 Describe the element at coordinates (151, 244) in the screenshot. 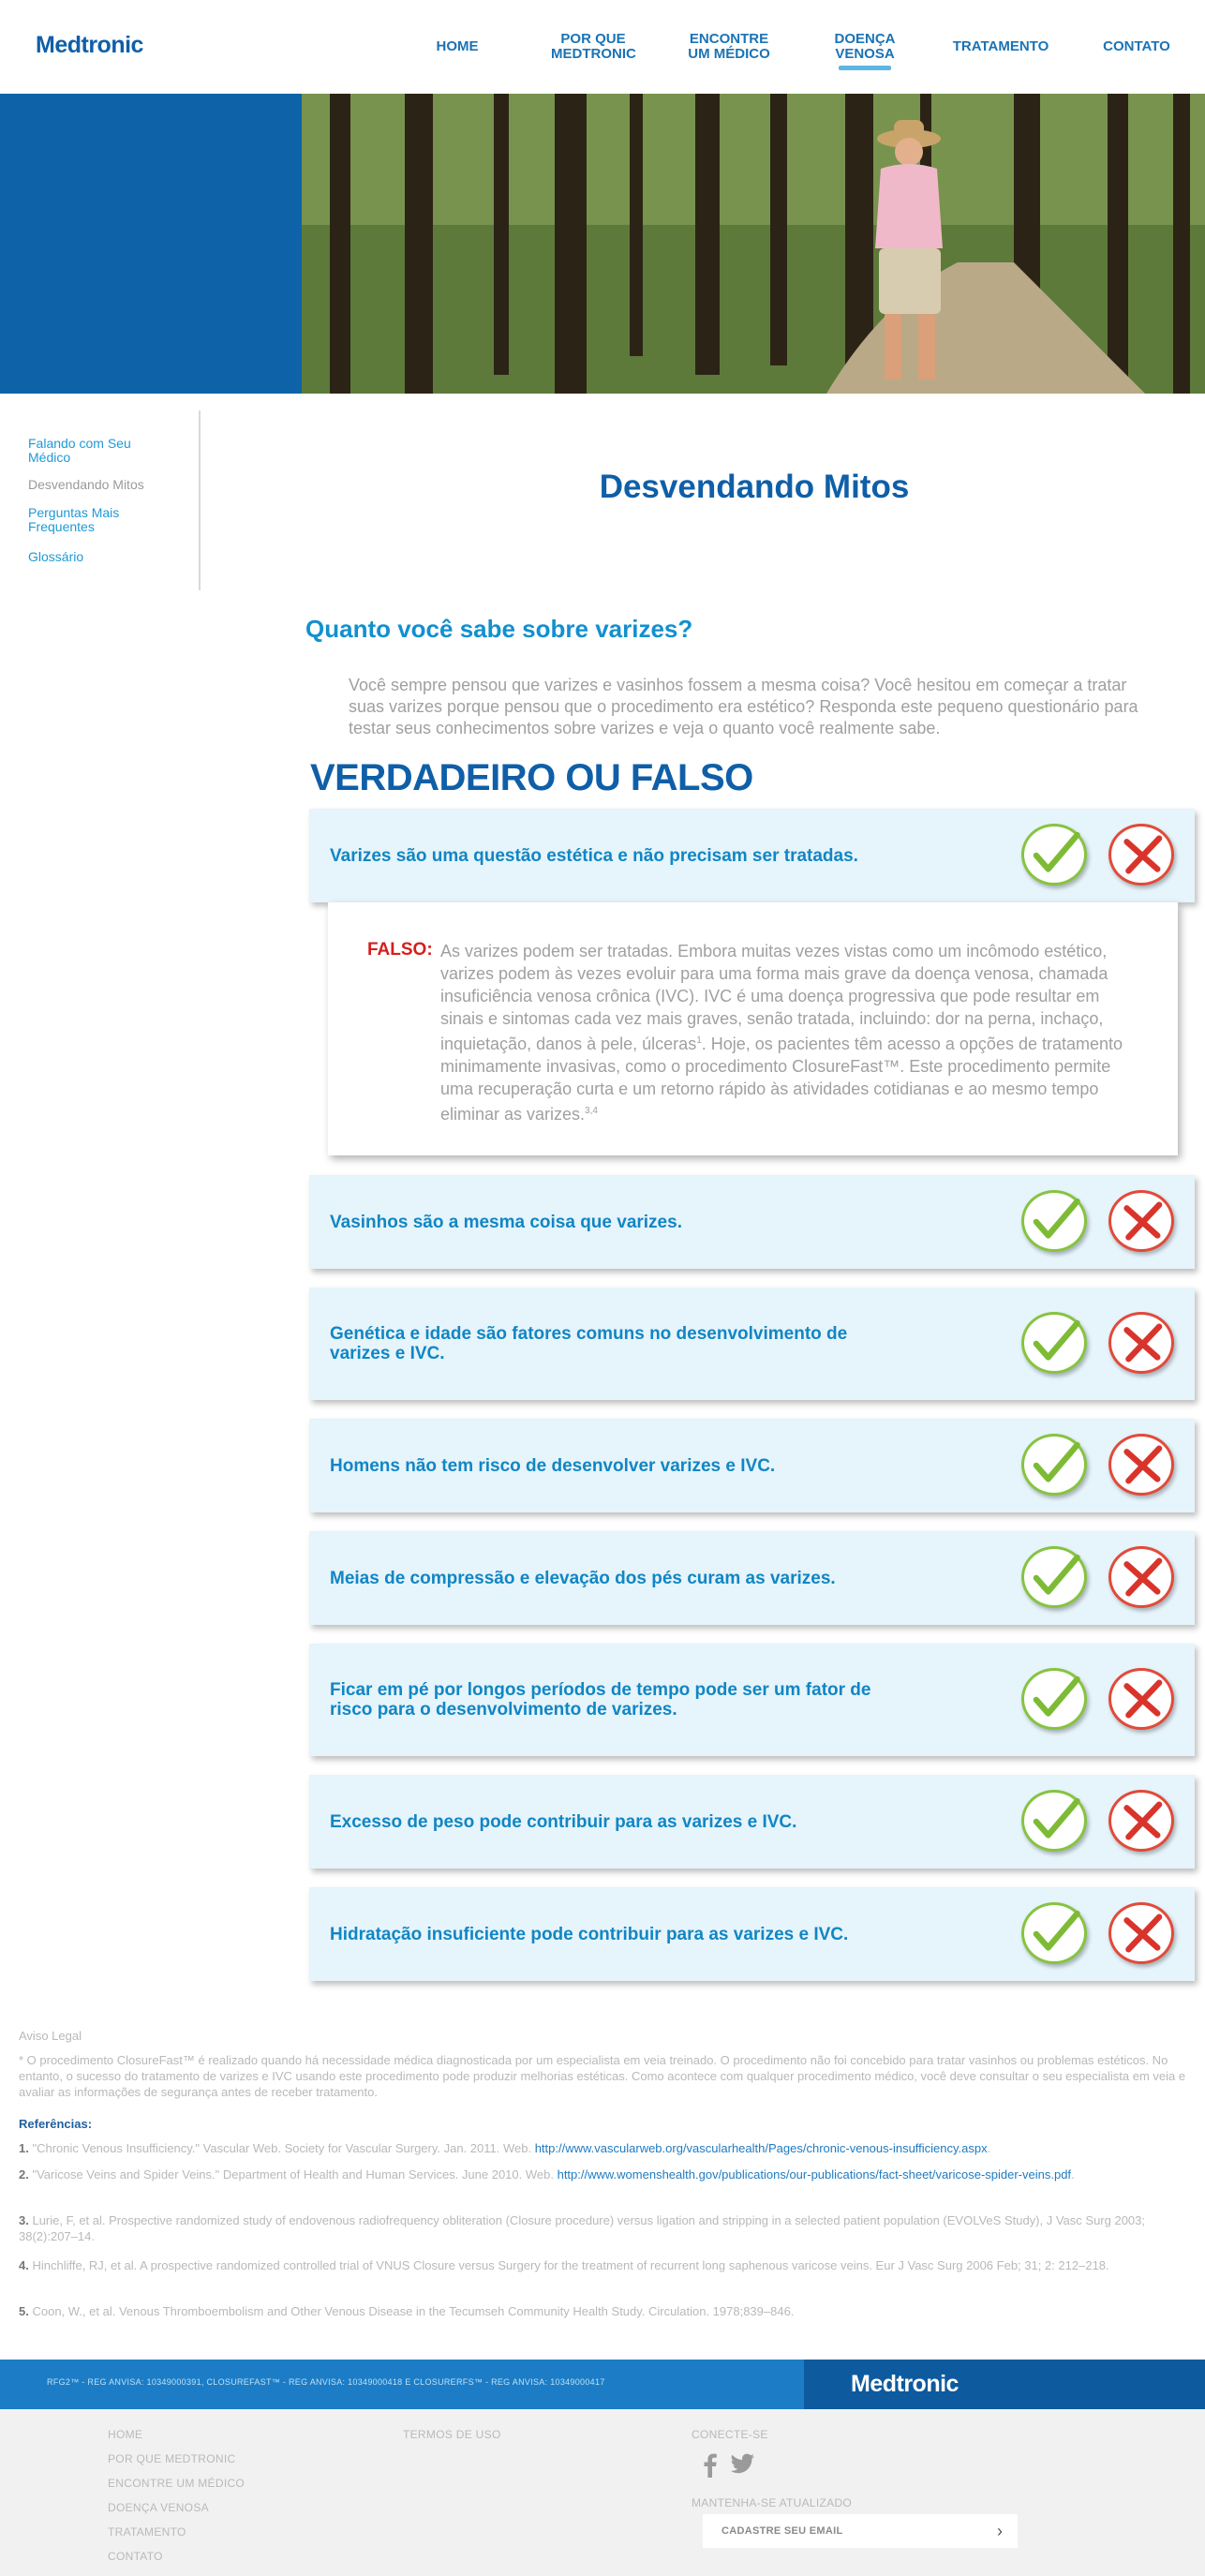

I see `hero-blue-panel` at that location.